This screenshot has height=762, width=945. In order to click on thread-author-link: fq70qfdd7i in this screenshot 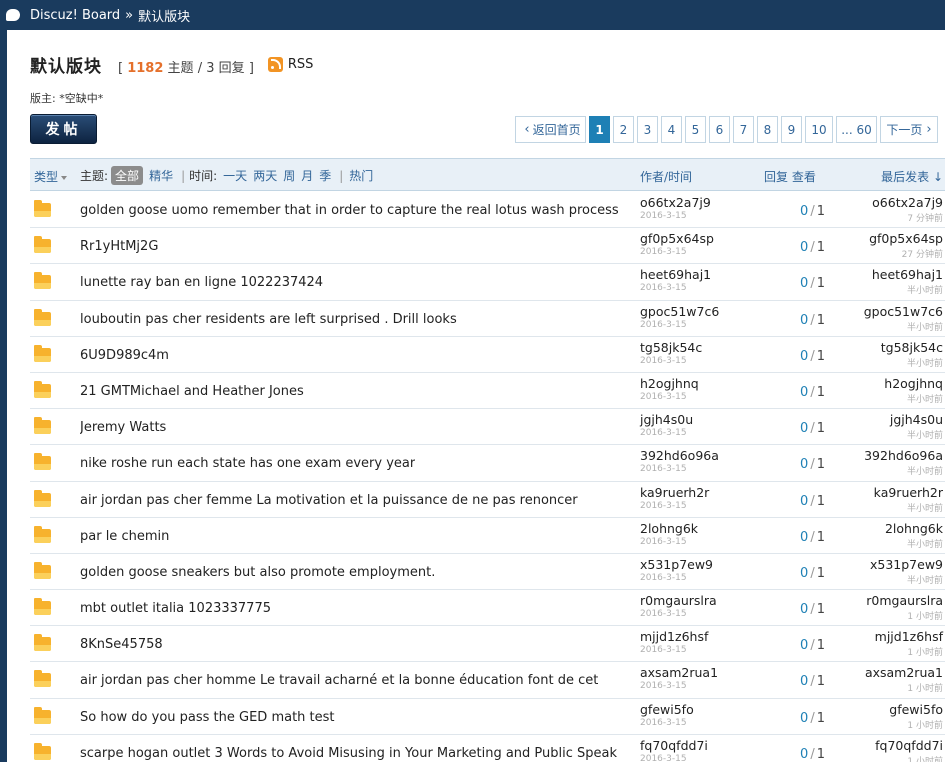, I will do `click(674, 745)`.